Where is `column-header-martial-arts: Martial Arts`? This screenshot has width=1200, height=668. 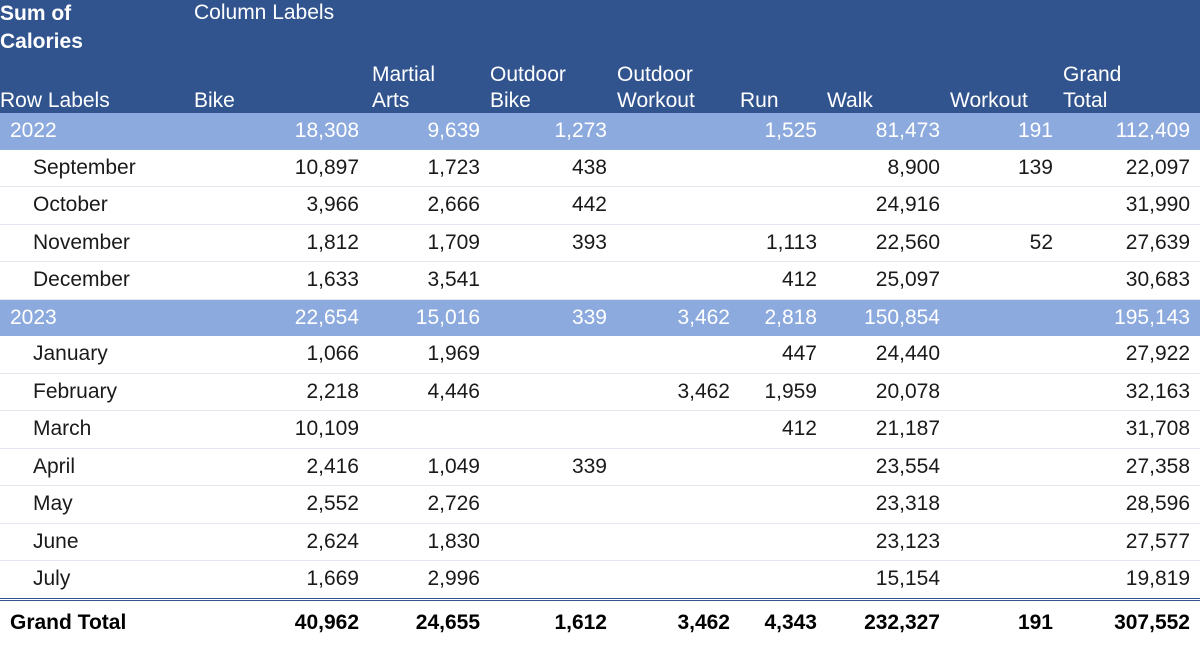 column-header-martial-arts: Martial Arts is located at coordinates (431, 88).